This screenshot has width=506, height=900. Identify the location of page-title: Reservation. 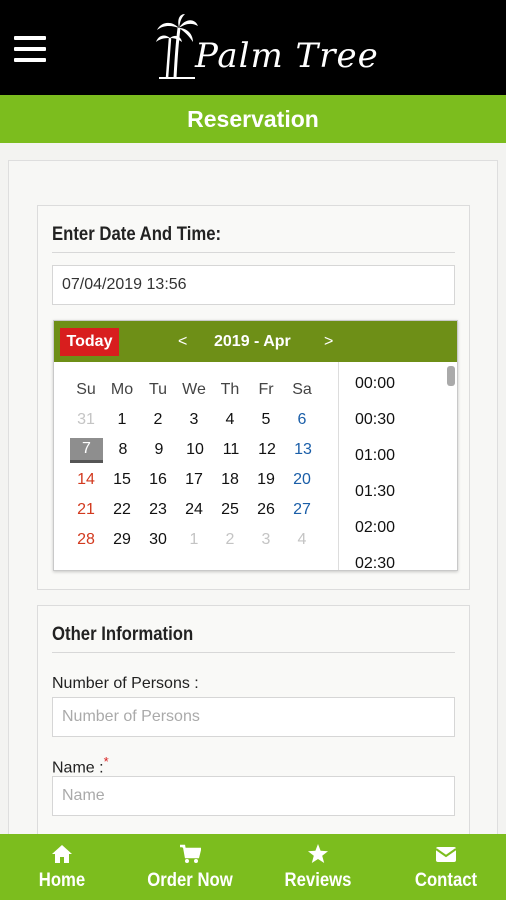
(253, 119).